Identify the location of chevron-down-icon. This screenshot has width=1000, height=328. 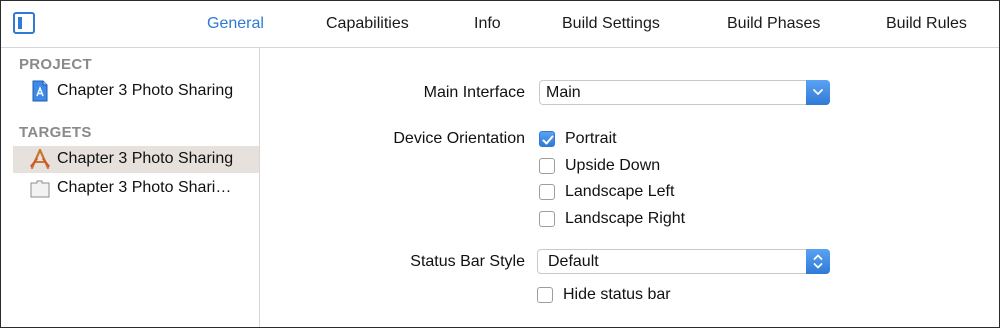
(818, 92).